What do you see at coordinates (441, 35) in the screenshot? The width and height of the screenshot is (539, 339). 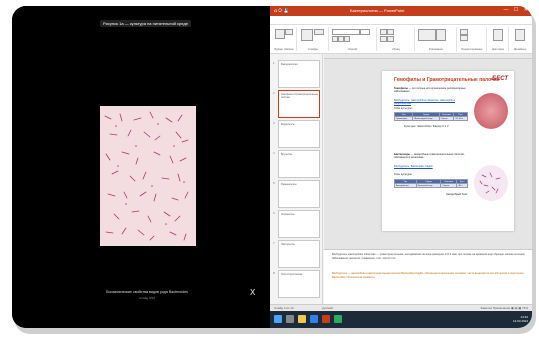 I see `arrange-icon` at bounding box center [441, 35].